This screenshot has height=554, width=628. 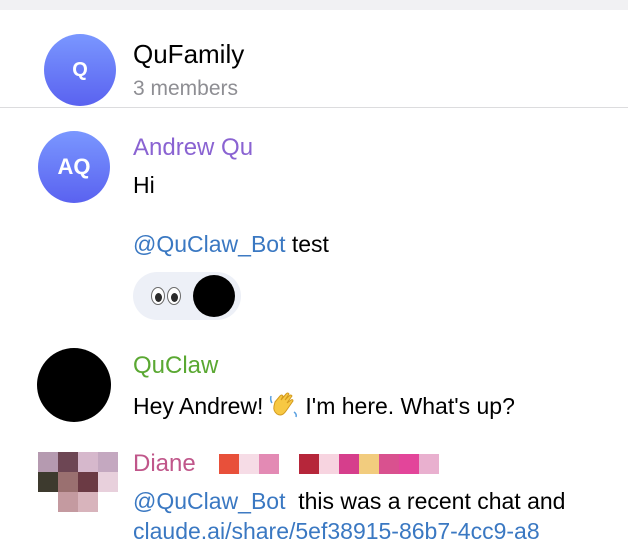 What do you see at coordinates (186, 88) in the screenshot?
I see `member-count: 3 members` at bounding box center [186, 88].